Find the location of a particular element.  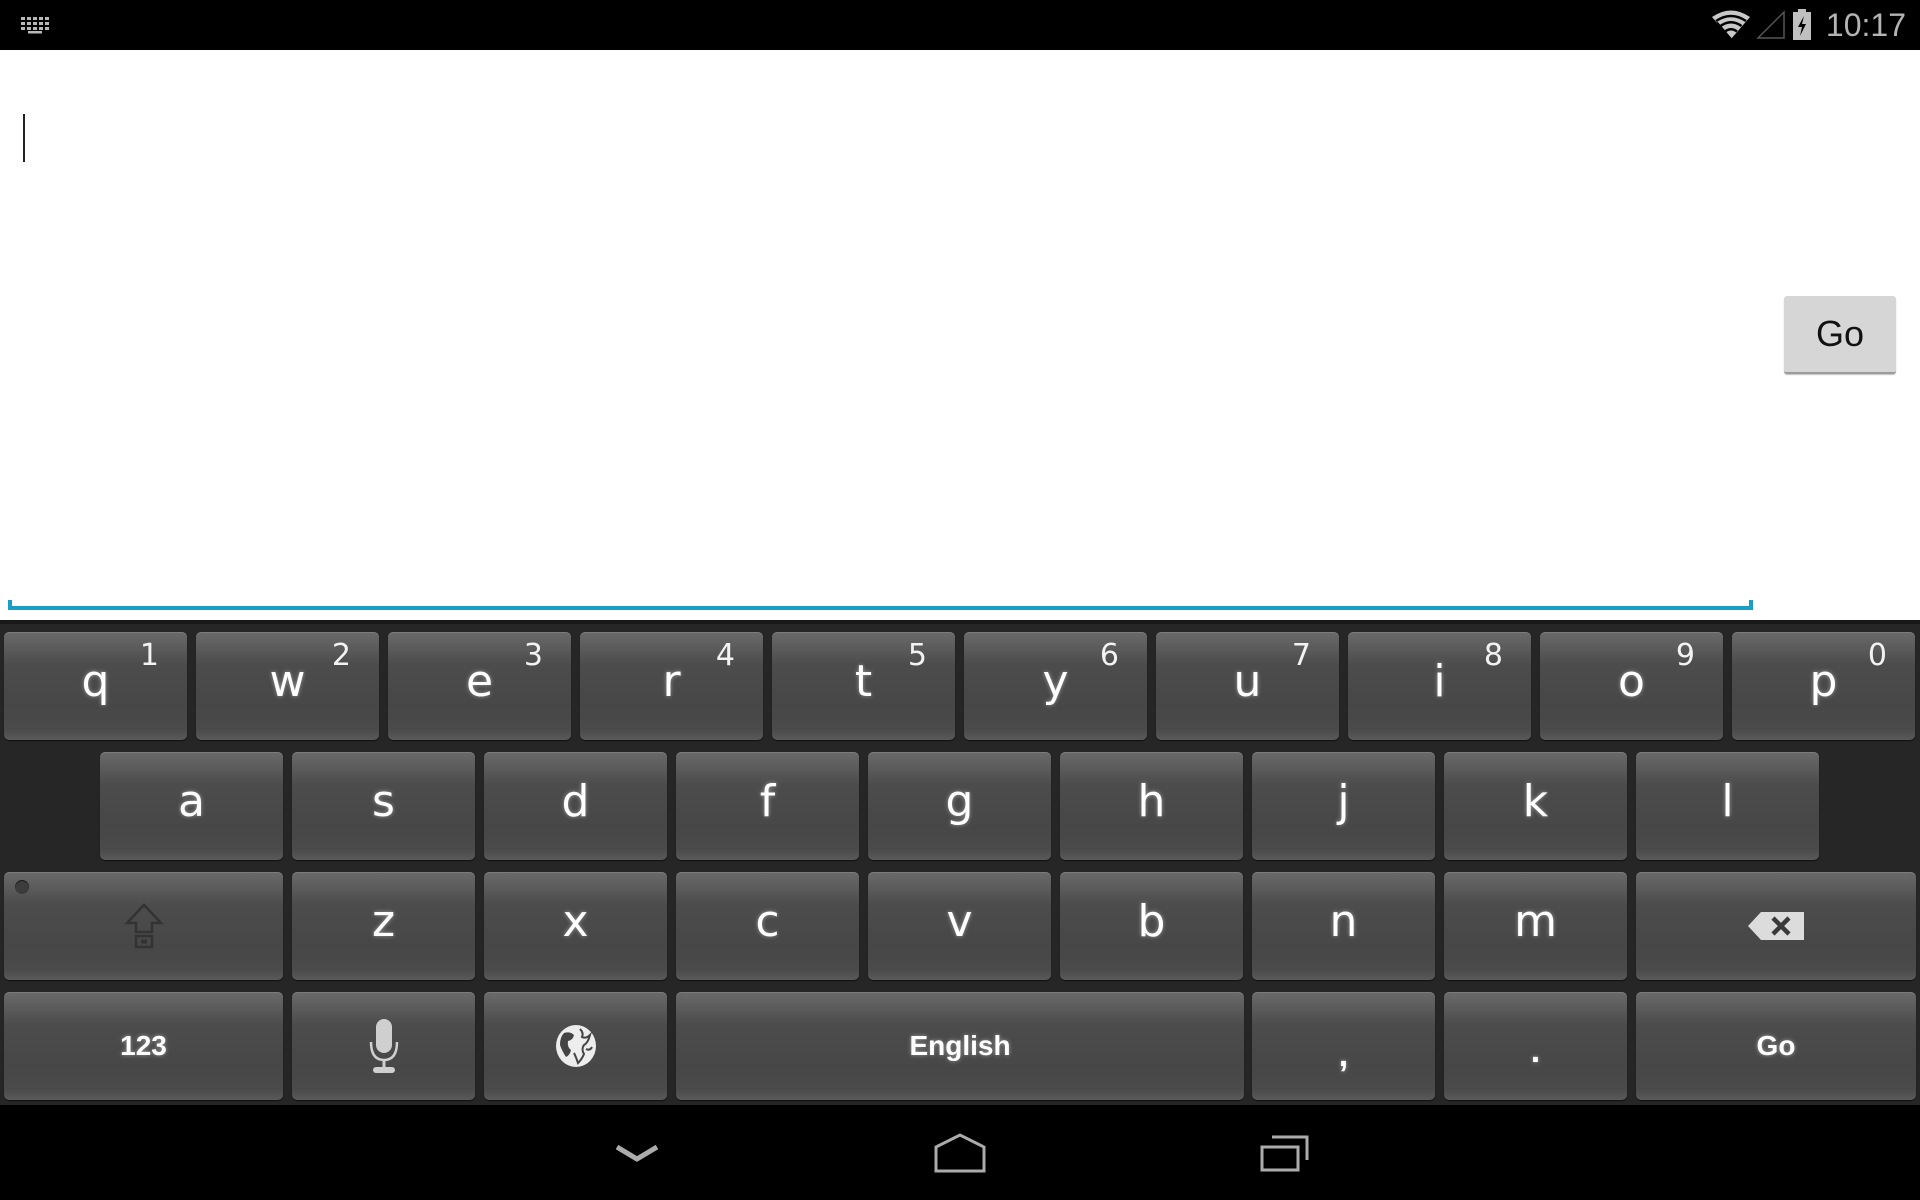

key-o: o9 is located at coordinates (1631, 686).